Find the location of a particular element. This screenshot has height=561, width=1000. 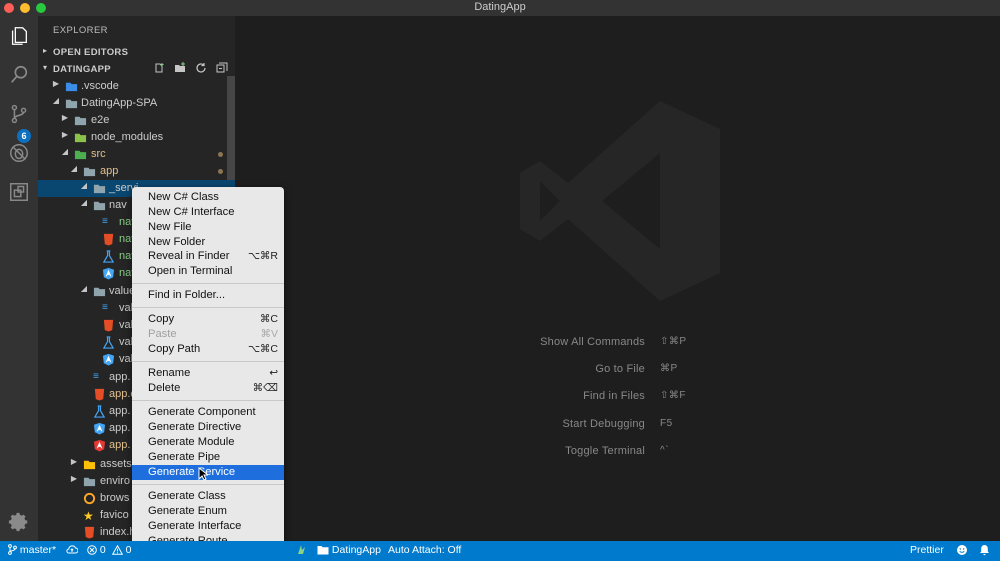

live-share-status is located at coordinates (301, 550).